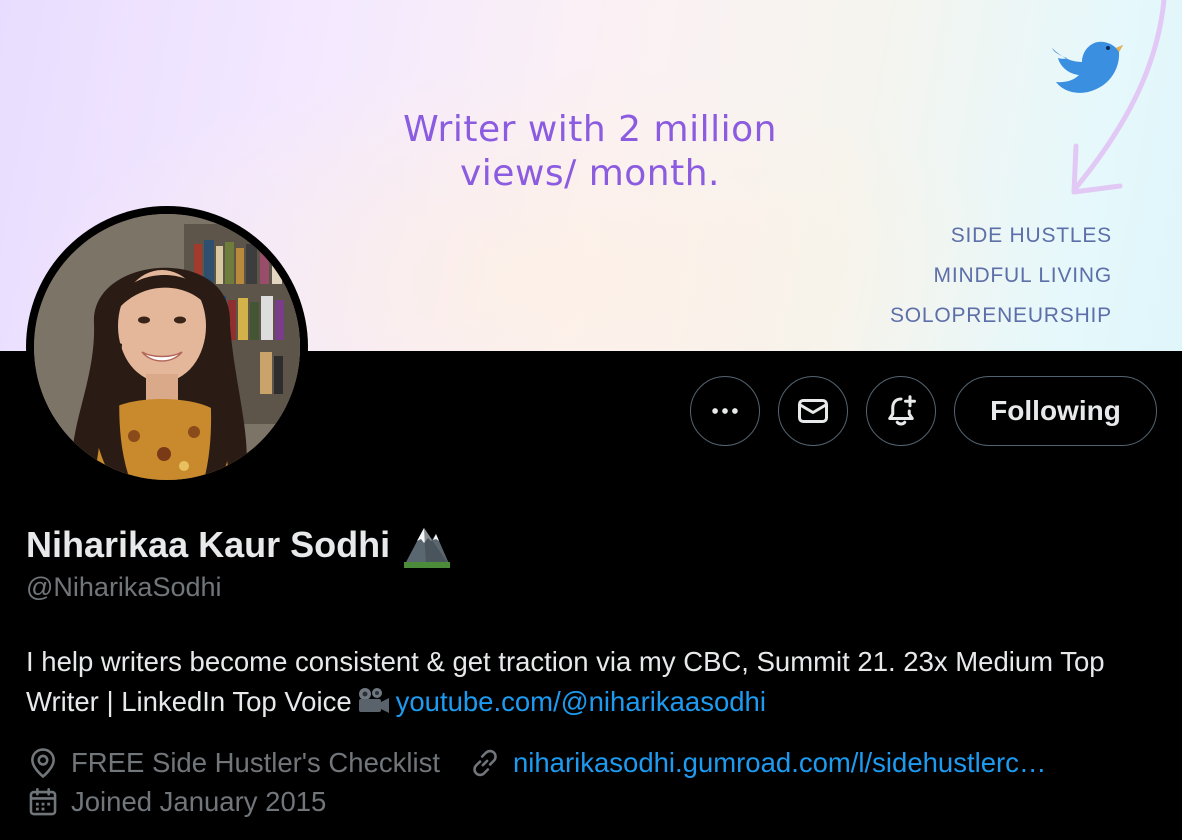 This screenshot has height=840, width=1182. I want to click on curved-arrow-icon, so click(1119, 97).